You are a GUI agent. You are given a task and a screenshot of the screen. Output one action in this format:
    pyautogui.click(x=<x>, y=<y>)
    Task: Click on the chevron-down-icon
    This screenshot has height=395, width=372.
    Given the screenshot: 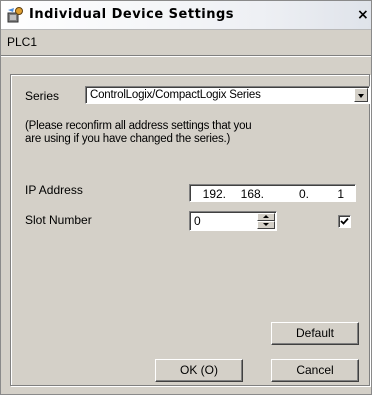 What is the action you would take?
    pyautogui.click(x=361, y=95)
    